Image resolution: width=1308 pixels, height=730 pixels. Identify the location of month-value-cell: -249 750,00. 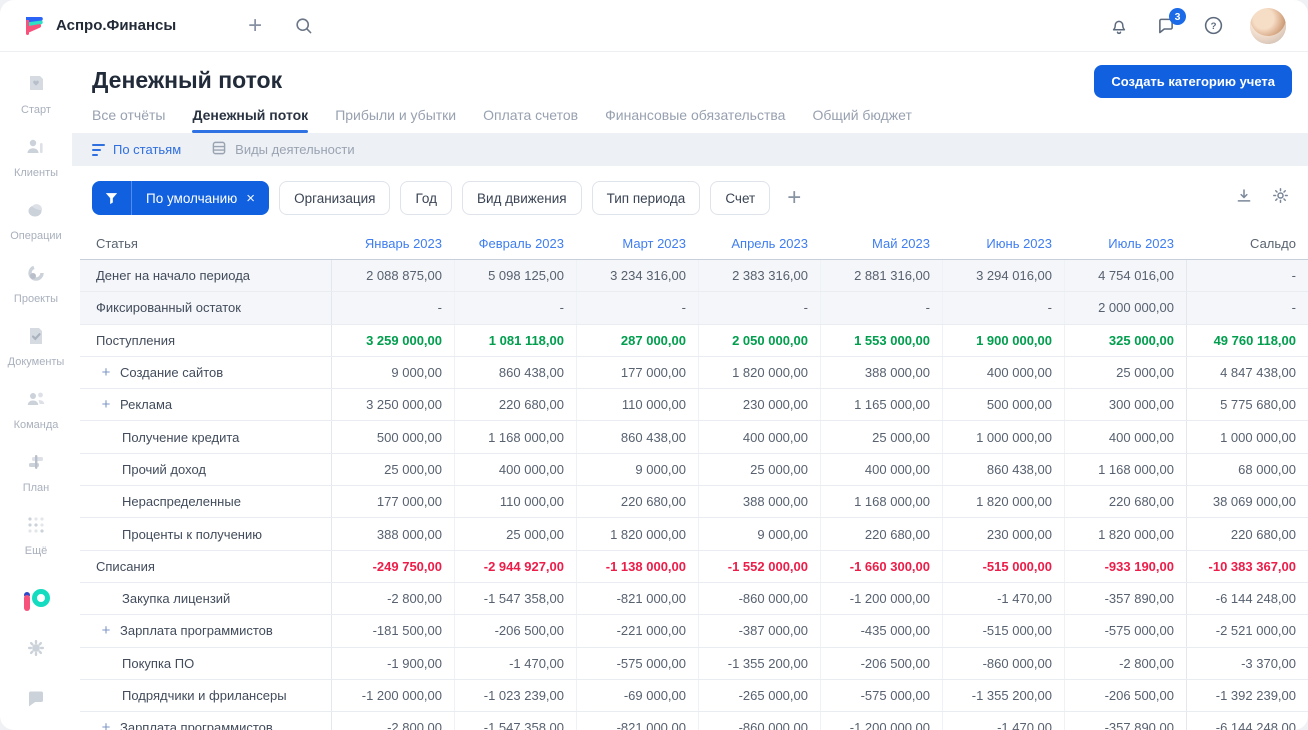
(407, 566).